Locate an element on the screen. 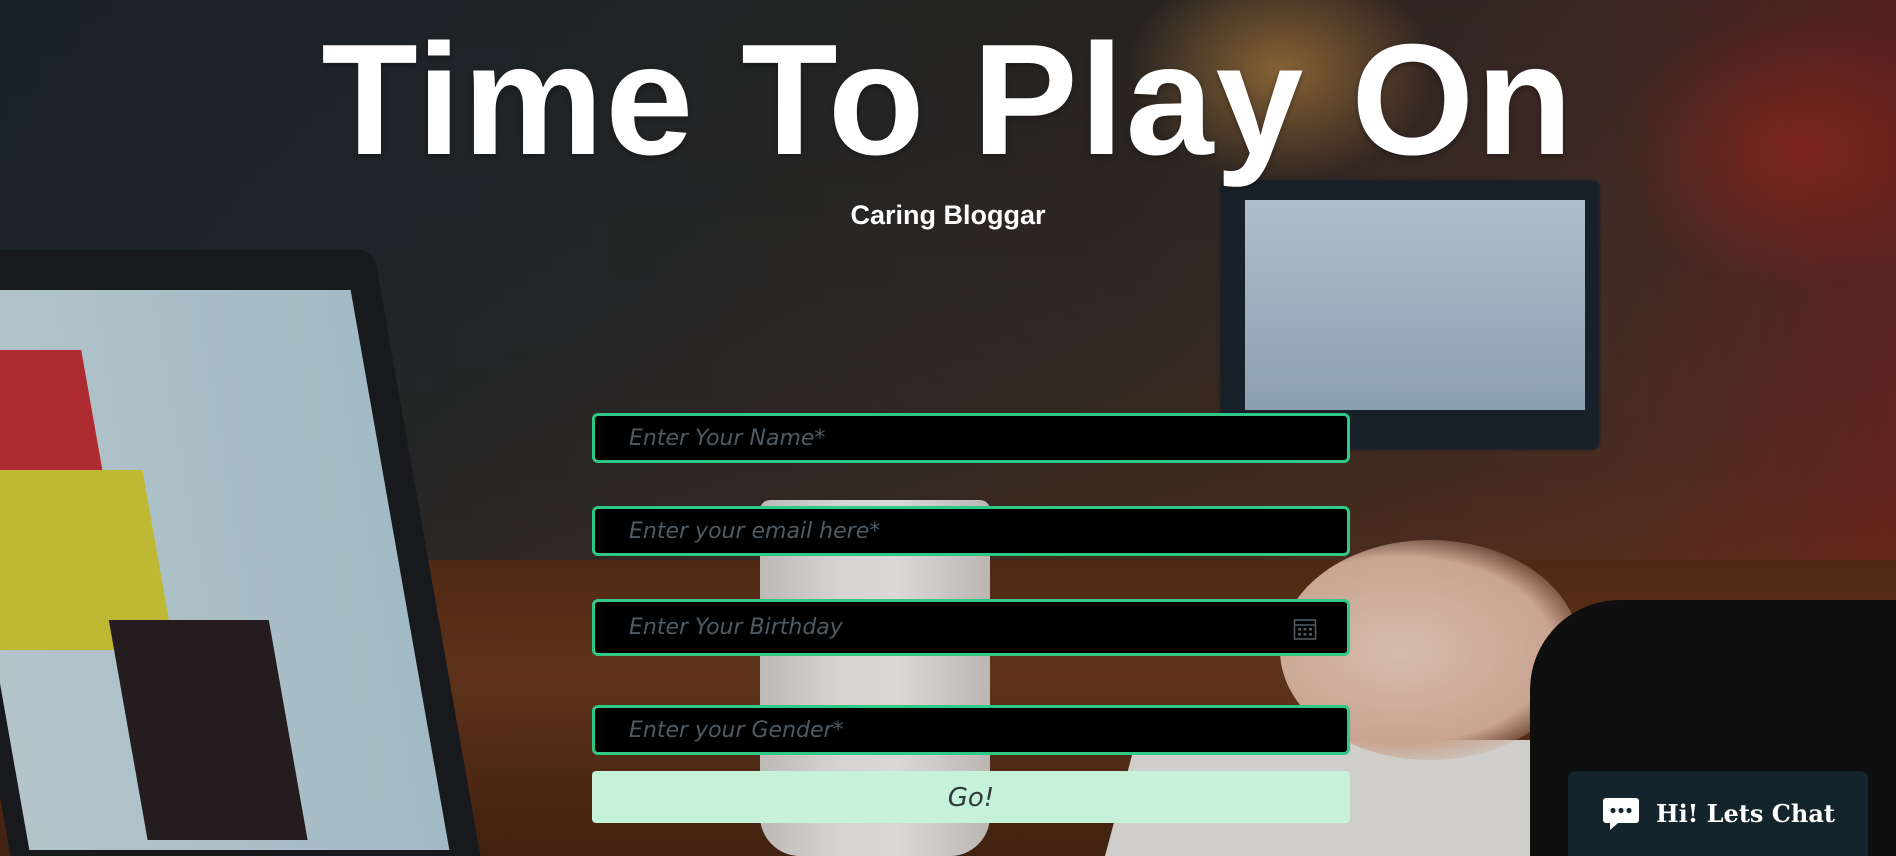  birthday-field-wrapper is located at coordinates (971, 627).